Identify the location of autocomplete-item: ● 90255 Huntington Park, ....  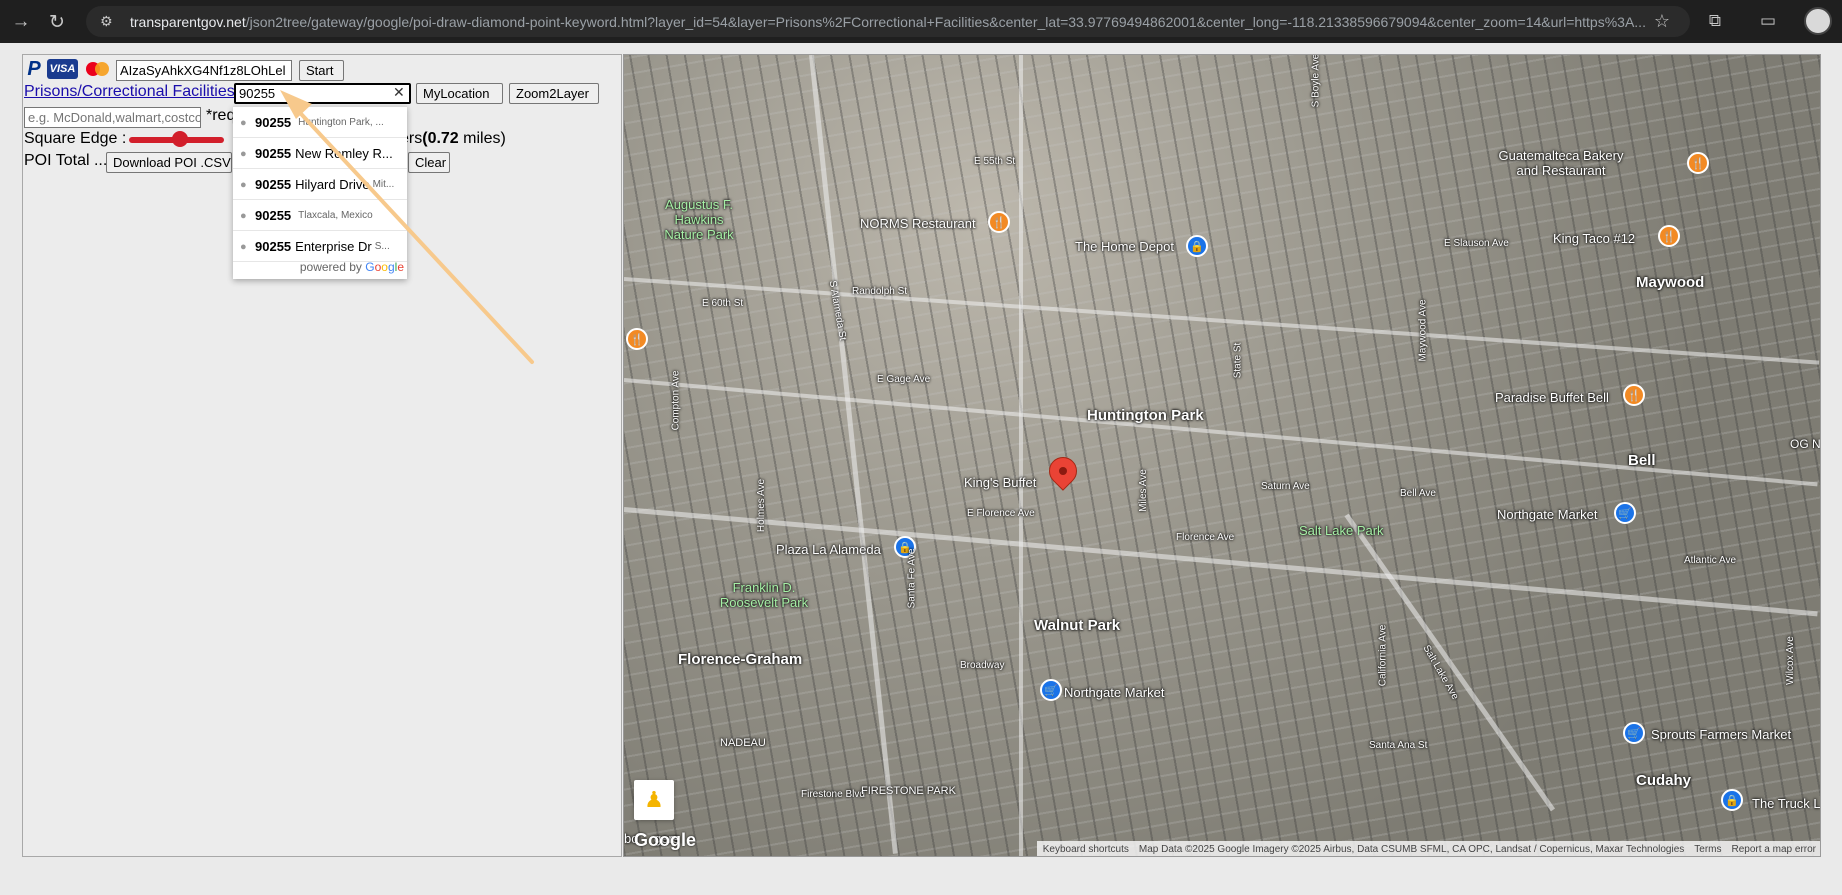
(320, 122).